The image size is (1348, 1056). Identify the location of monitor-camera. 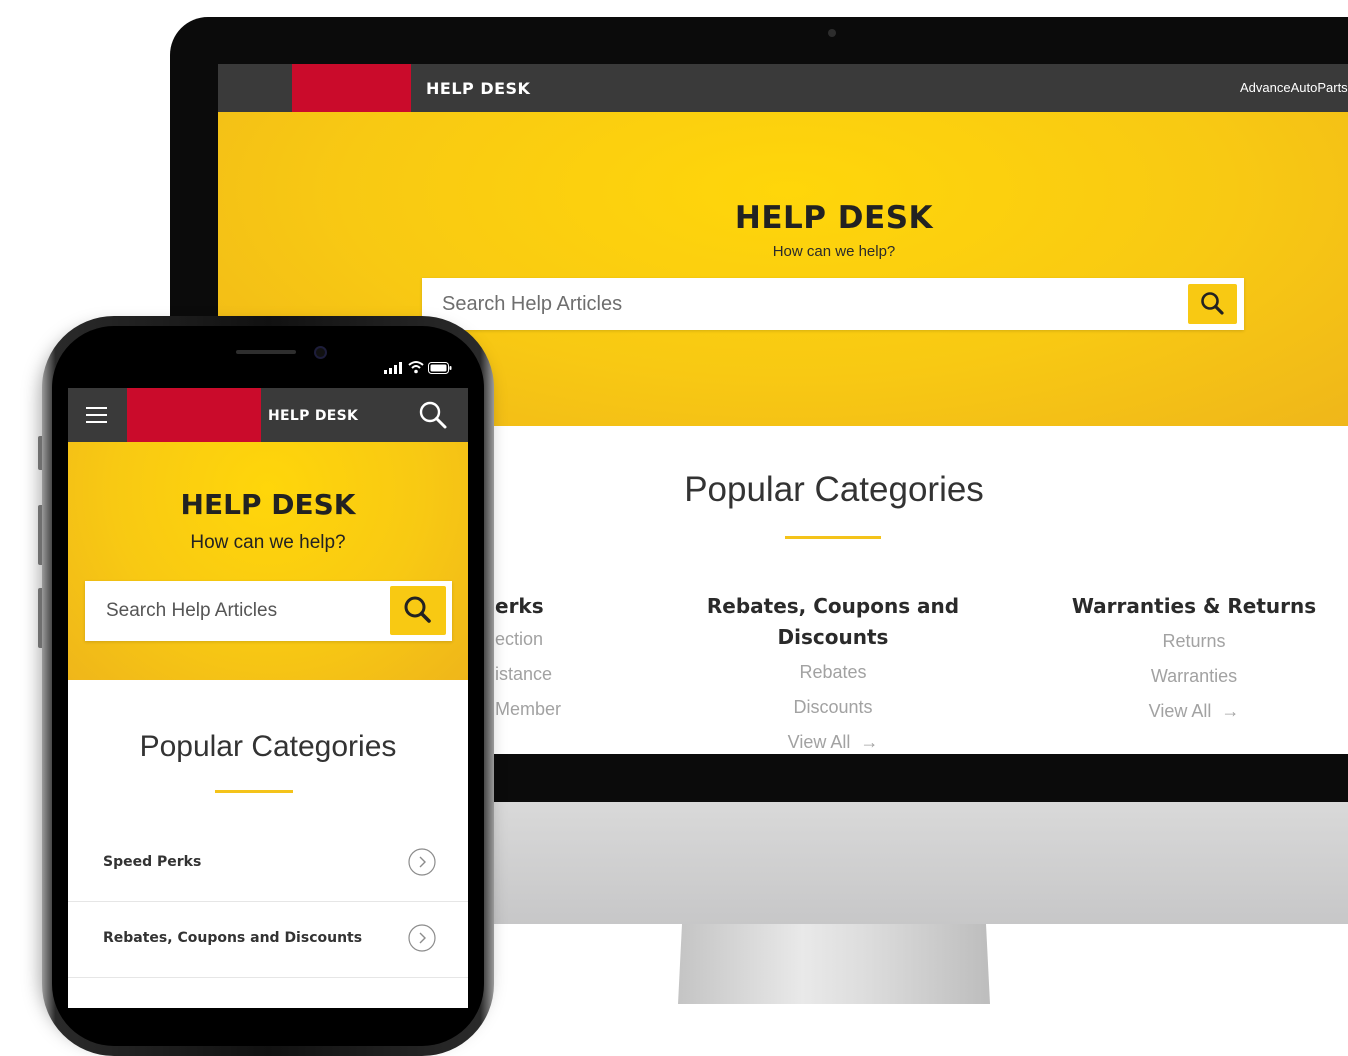
(832, 33).